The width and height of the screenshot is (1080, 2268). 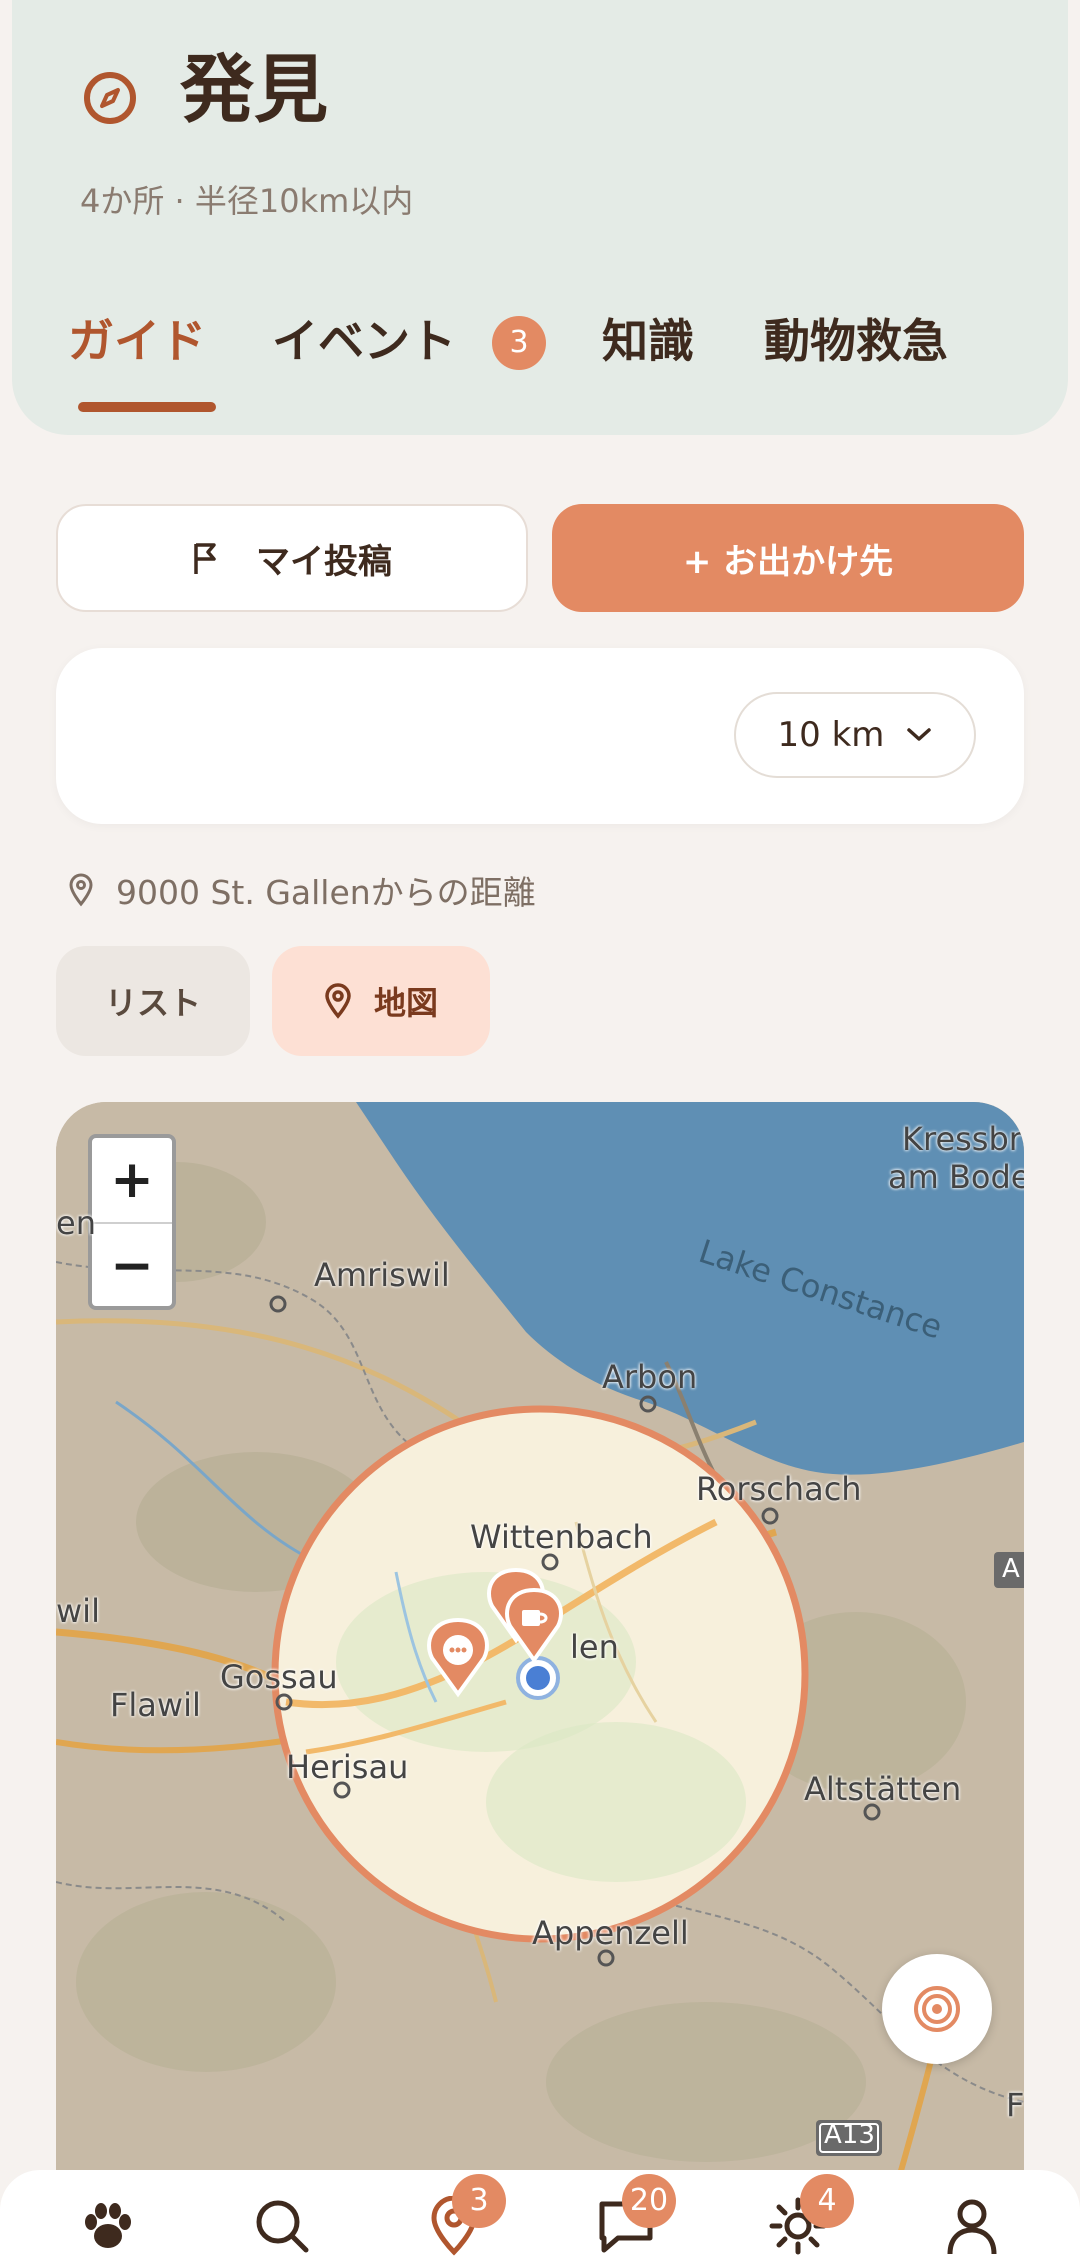 What do you see at coordinates (147, 407) in the screenshot?
I see `active-tab-indicator` at bounding box center [147, 407].